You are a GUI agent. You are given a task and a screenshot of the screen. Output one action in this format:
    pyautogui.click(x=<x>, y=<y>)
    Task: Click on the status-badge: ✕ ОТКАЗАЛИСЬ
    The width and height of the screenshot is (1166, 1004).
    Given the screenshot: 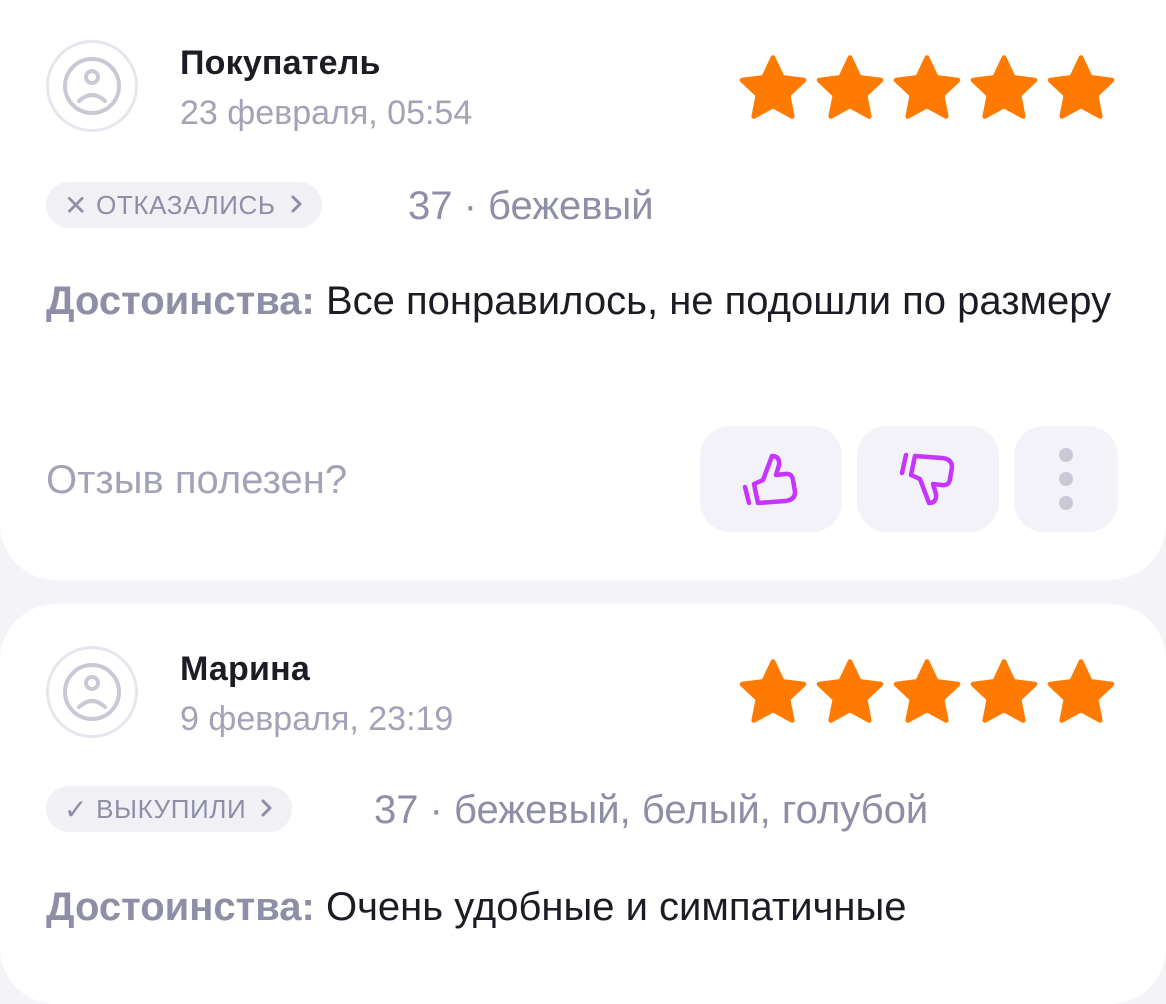 What is the action you would take?
    pyautogui.click(x=184, y=205)
    